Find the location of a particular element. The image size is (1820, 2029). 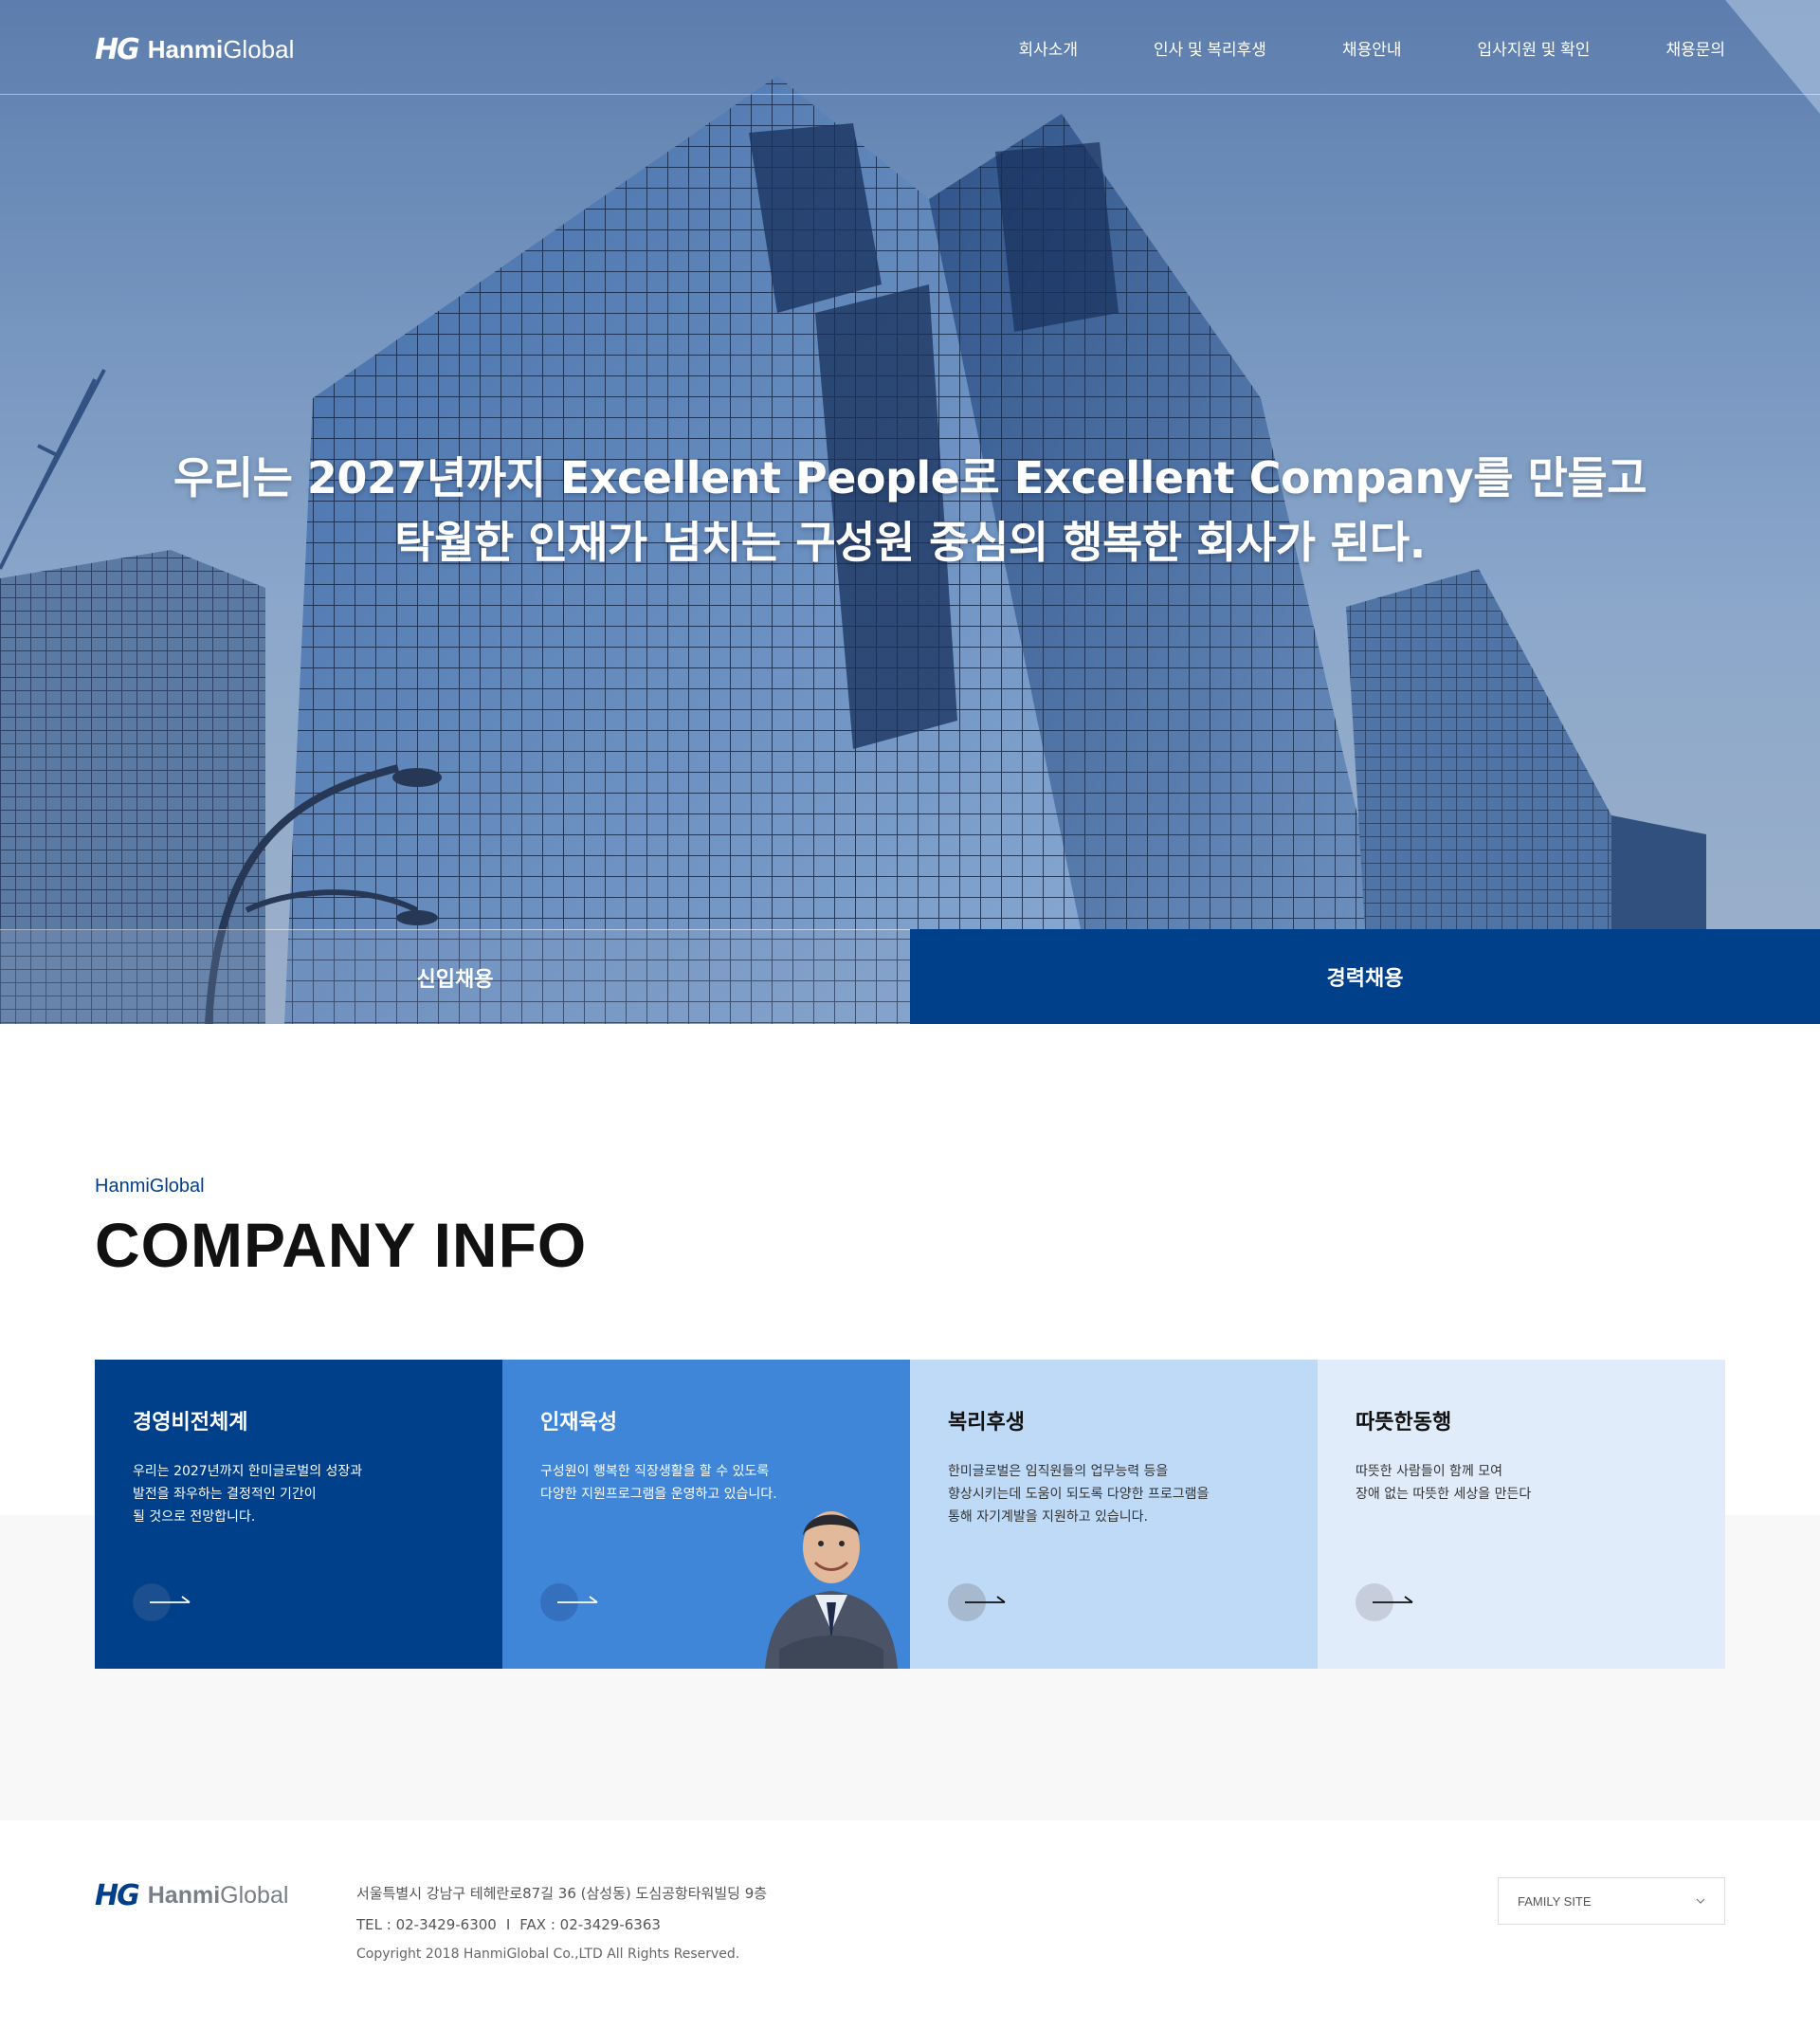

main-nav: 회사소개 인사 및 복리후생 채용안내 입사지원 및 확인 채용문의 is located at coordinates (1333, 48).